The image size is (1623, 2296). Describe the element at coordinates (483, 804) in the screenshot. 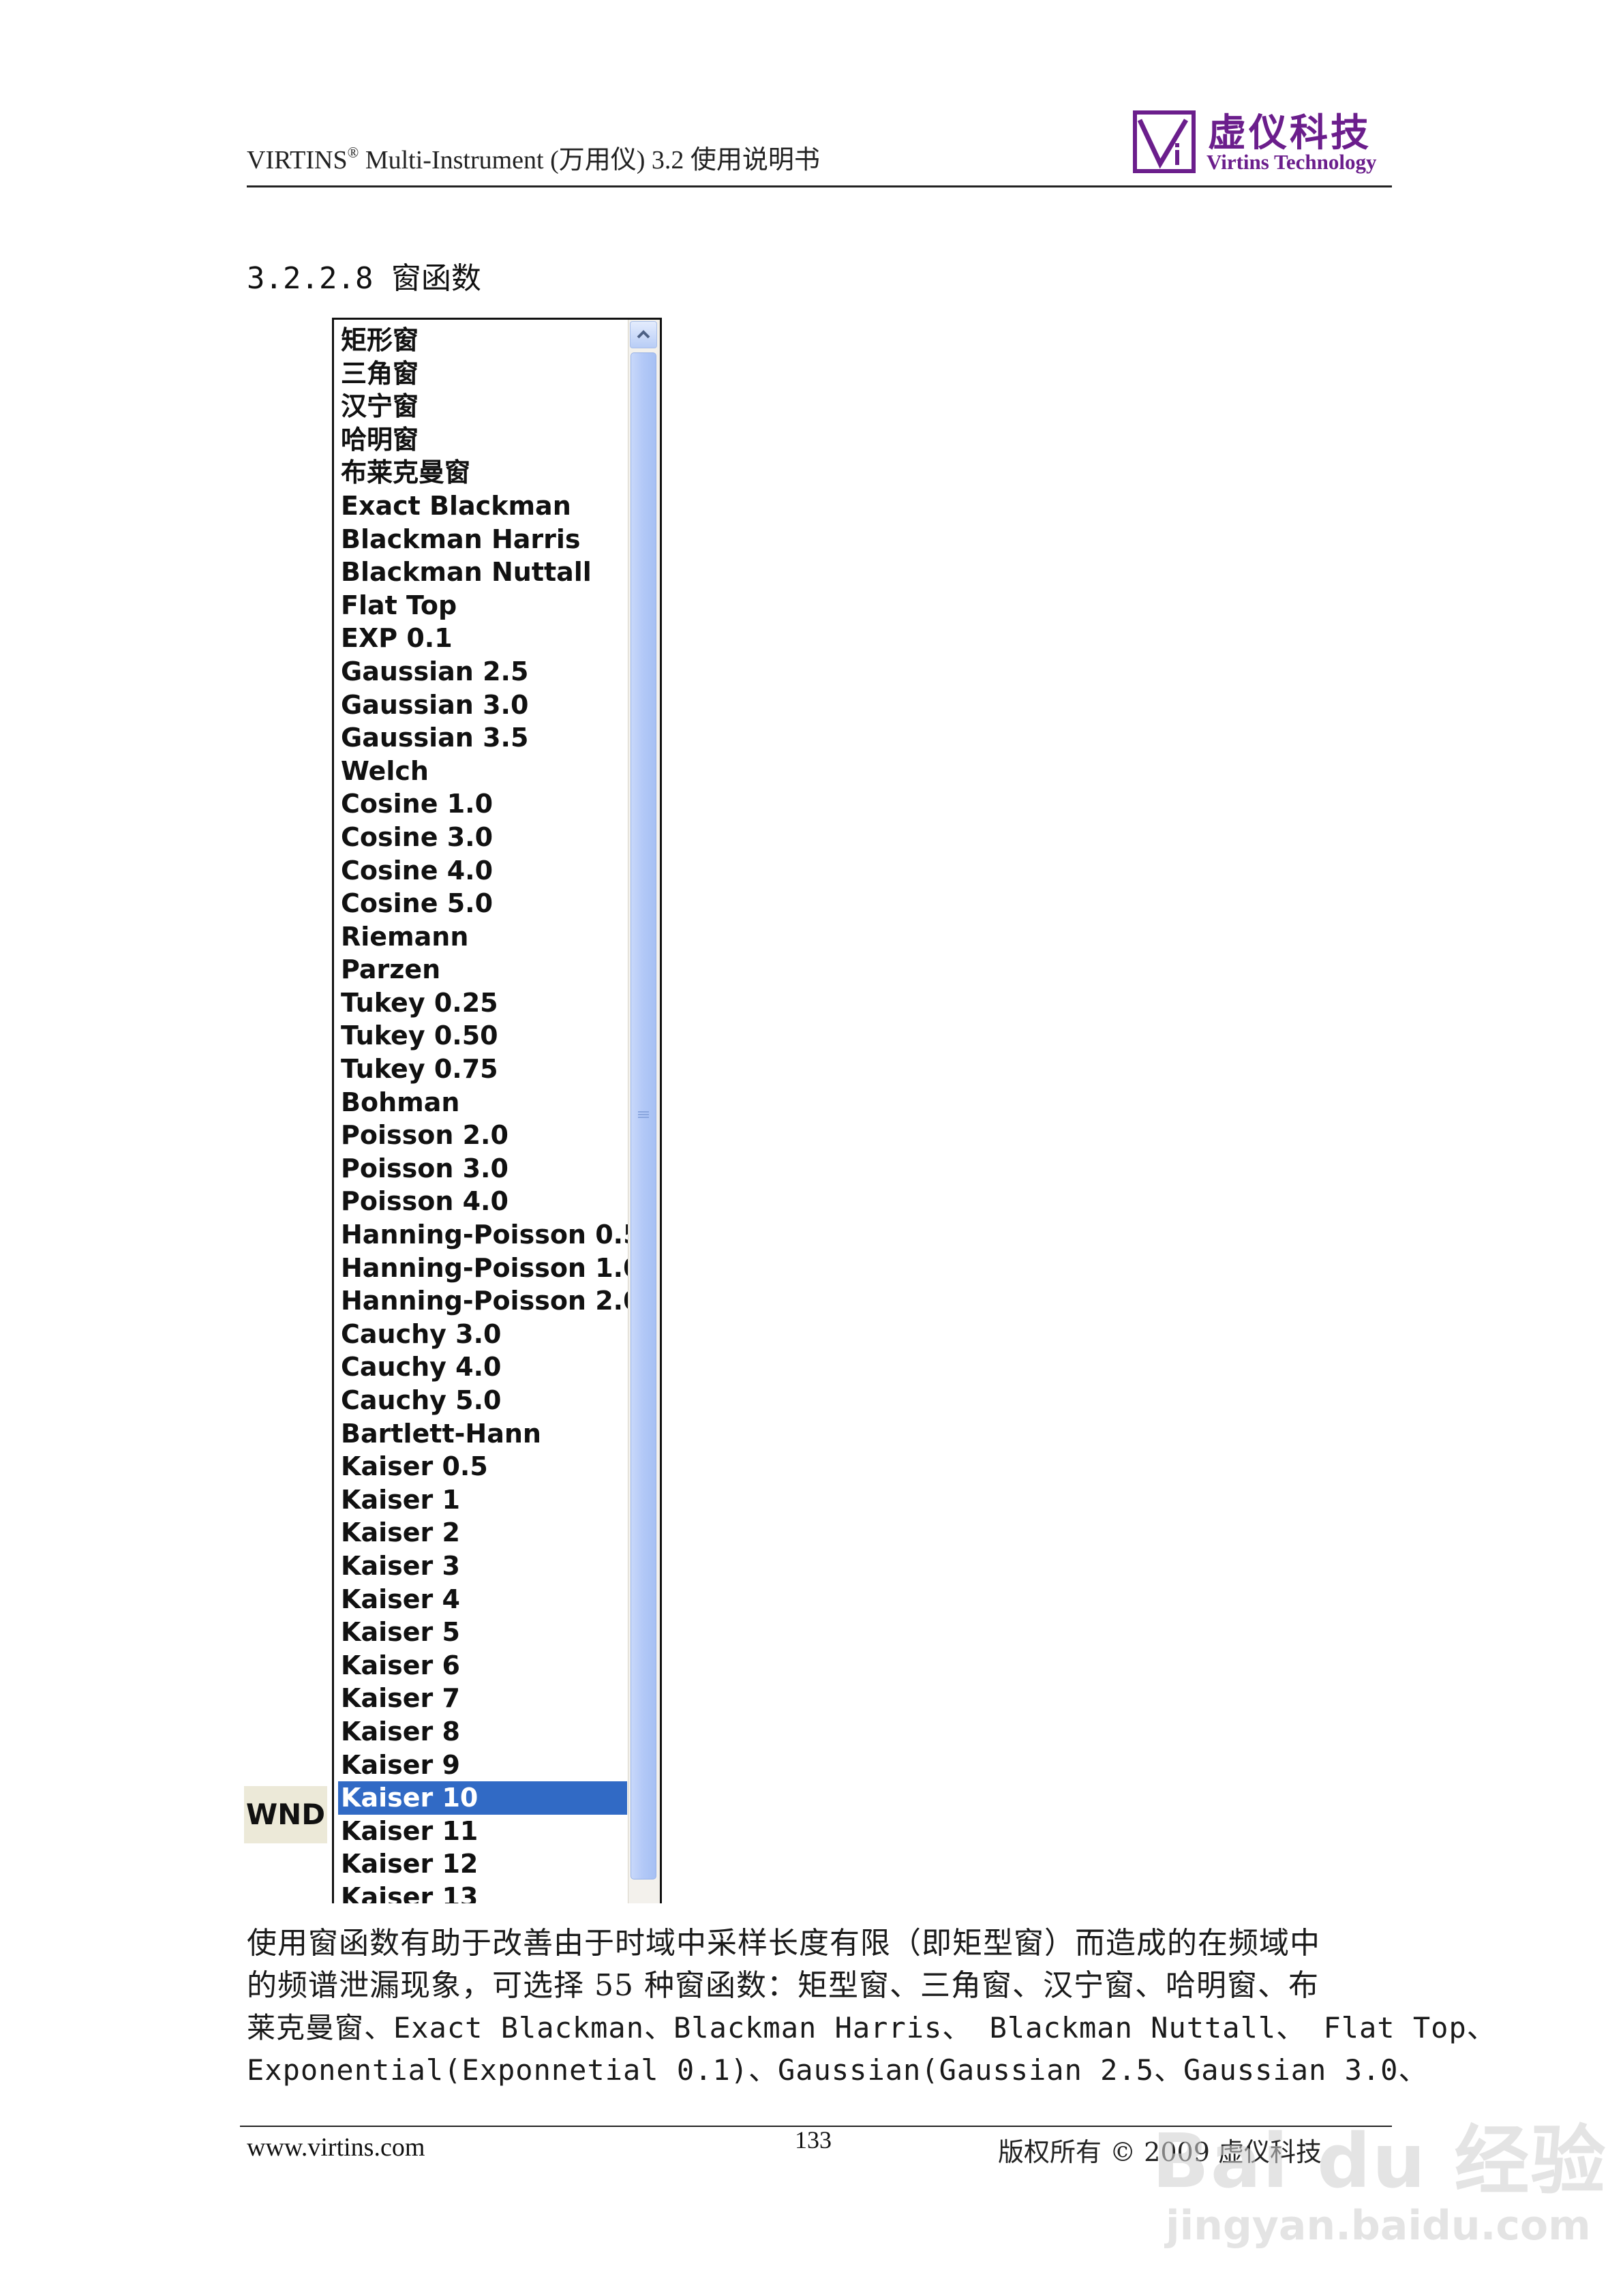

I see `list-item: Cosine 1.0` at that location.